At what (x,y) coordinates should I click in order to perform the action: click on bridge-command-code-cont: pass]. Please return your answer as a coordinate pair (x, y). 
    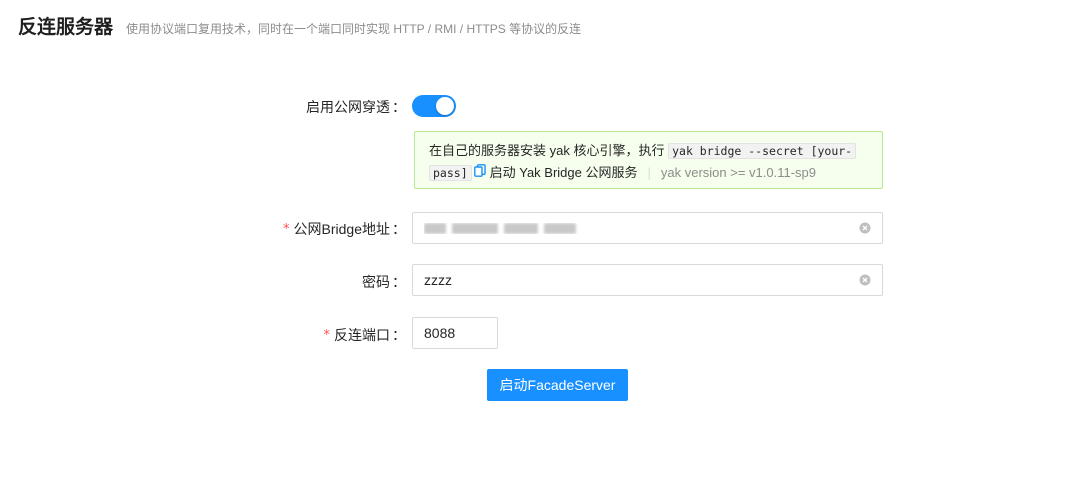
    Looking at the image, I should click on (450, 173).